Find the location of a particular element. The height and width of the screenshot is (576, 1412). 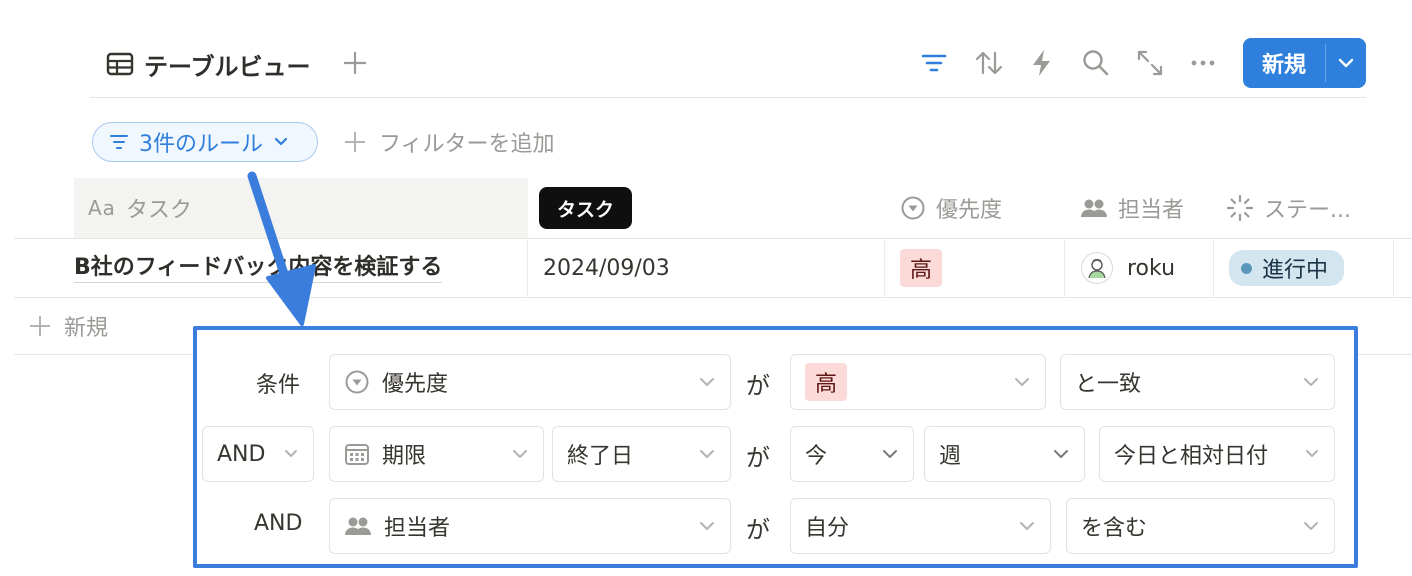

toolbar-divider is located at coordinates (728, 97).